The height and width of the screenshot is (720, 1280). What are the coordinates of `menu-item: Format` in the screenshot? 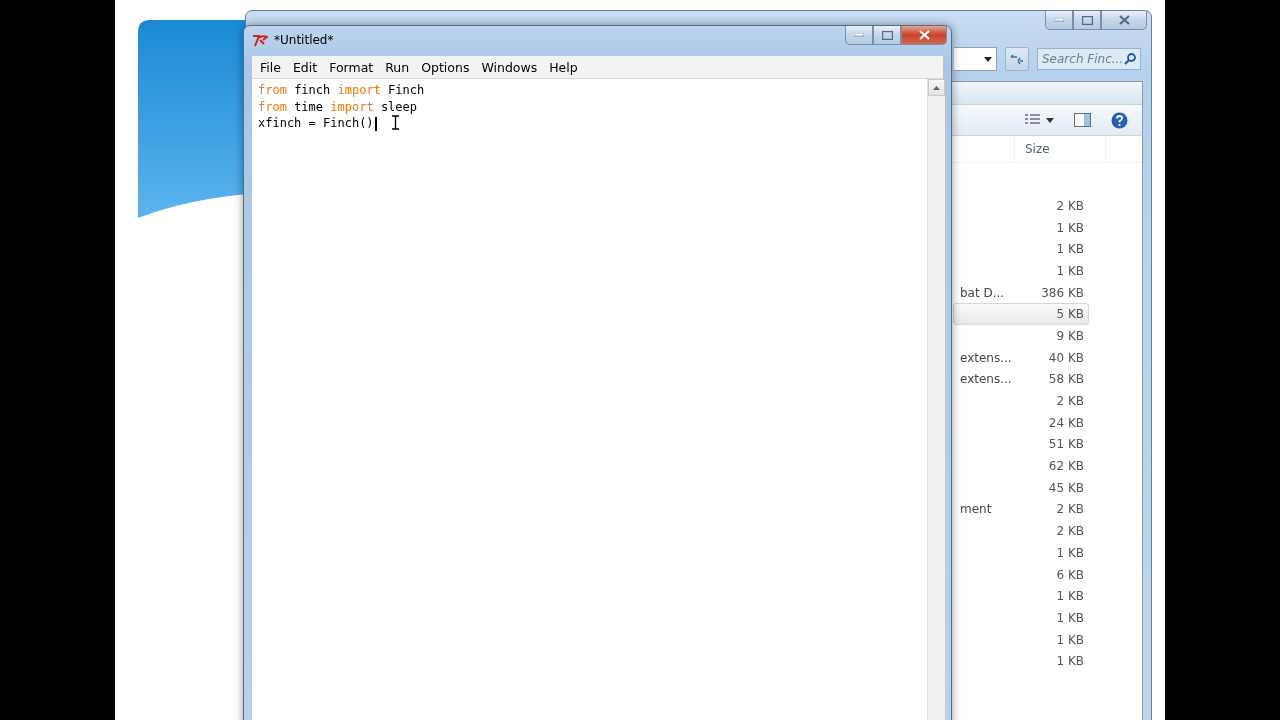 It's located at (351, 67).